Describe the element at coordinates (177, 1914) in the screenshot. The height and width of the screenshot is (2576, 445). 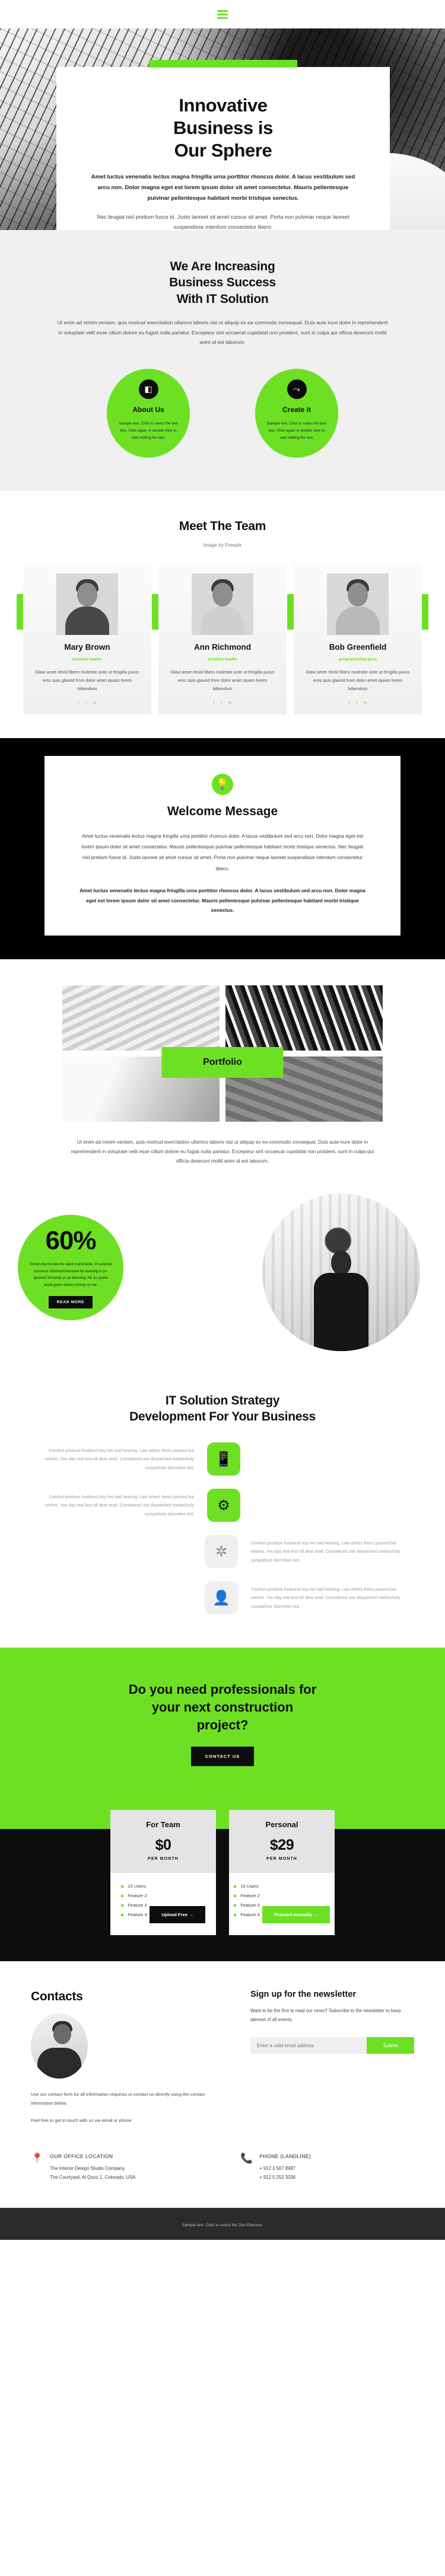
I see `upload-free-button: Upload Free →` at that location.